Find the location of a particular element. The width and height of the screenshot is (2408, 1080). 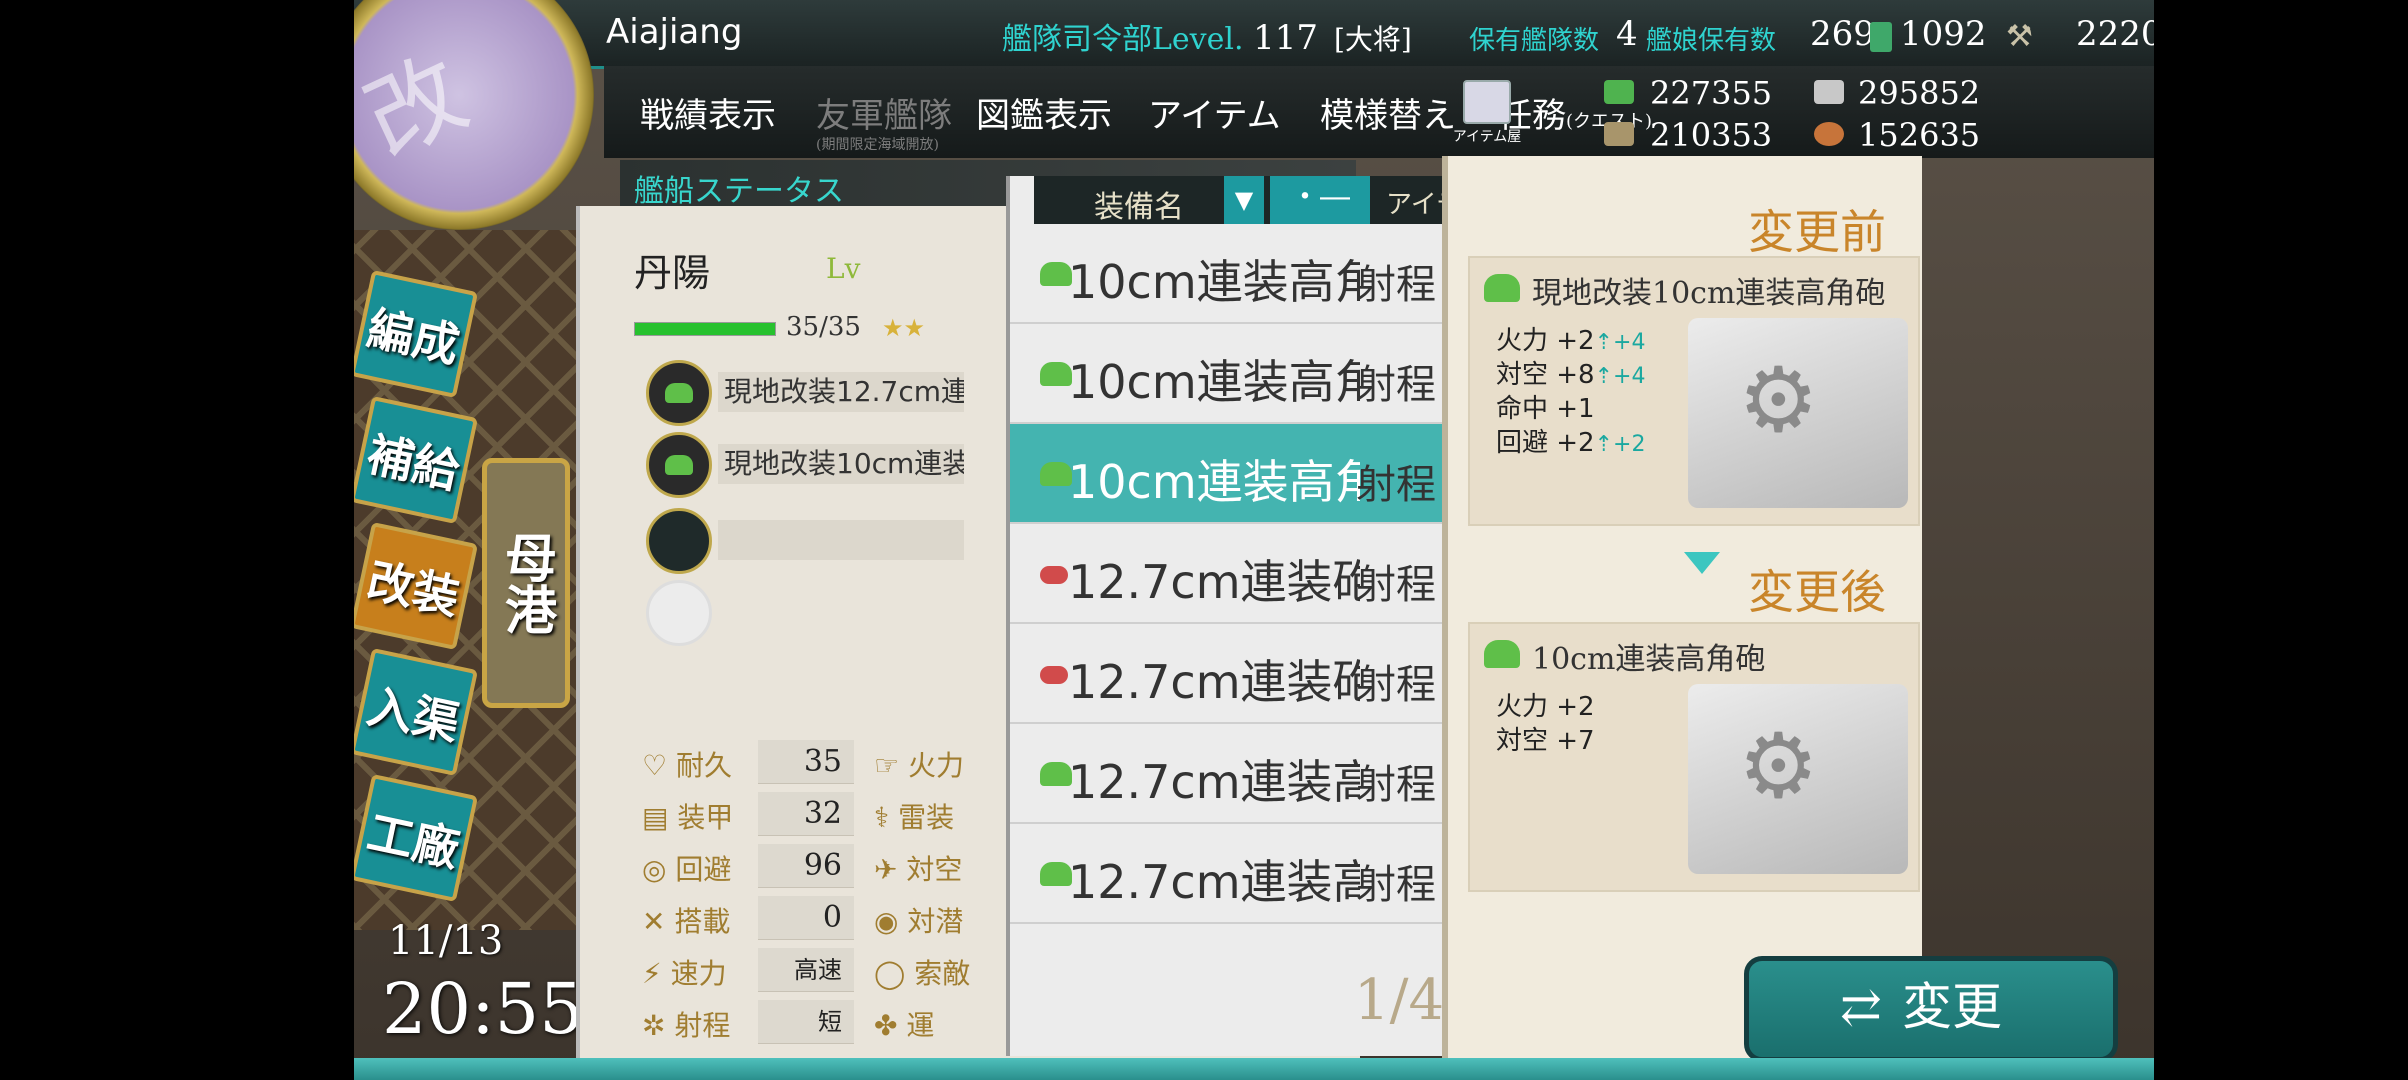

sort-dropdown-button: ▼ is located at coordinates (1244, 200).